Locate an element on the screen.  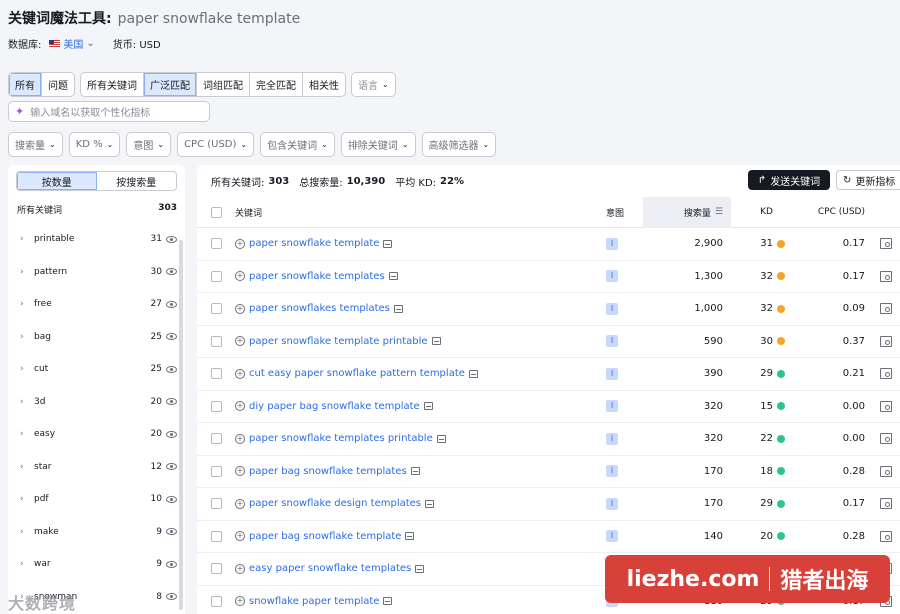
filter-advanced: 高级筛选器 ⌄ is located at coordinates (459, 144).